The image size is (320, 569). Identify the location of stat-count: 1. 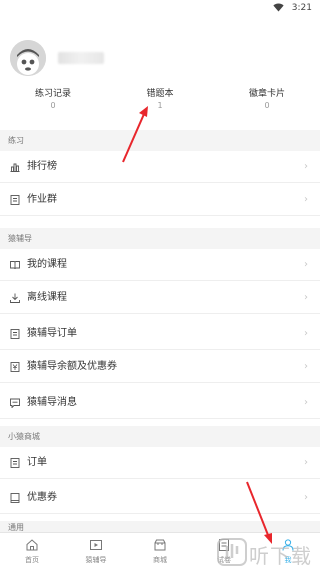
(160, 105).